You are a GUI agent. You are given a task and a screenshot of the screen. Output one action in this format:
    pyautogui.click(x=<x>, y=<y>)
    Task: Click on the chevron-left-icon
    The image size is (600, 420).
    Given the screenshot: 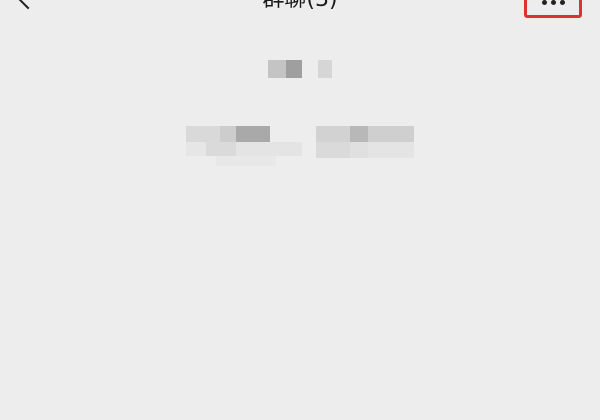 What is the action you would take?
    pyautogui.click(x=28, y=5)
    